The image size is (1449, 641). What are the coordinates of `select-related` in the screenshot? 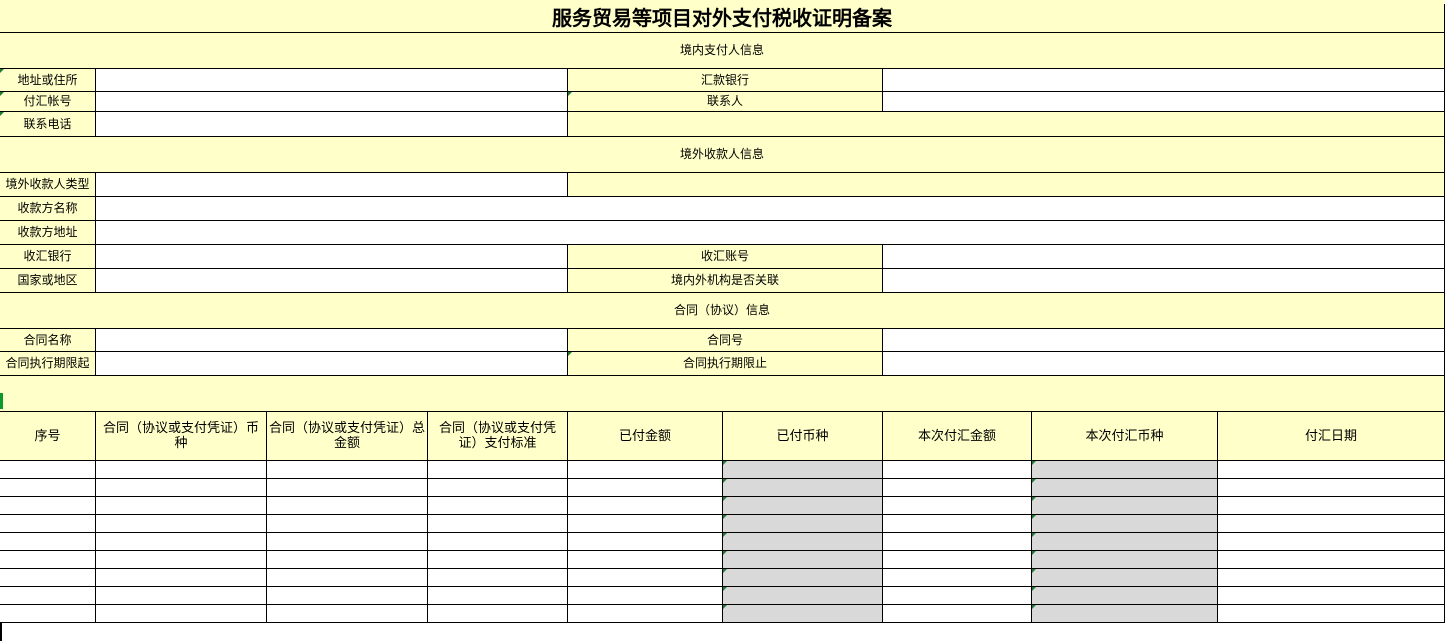 It's located at (1164, 281).